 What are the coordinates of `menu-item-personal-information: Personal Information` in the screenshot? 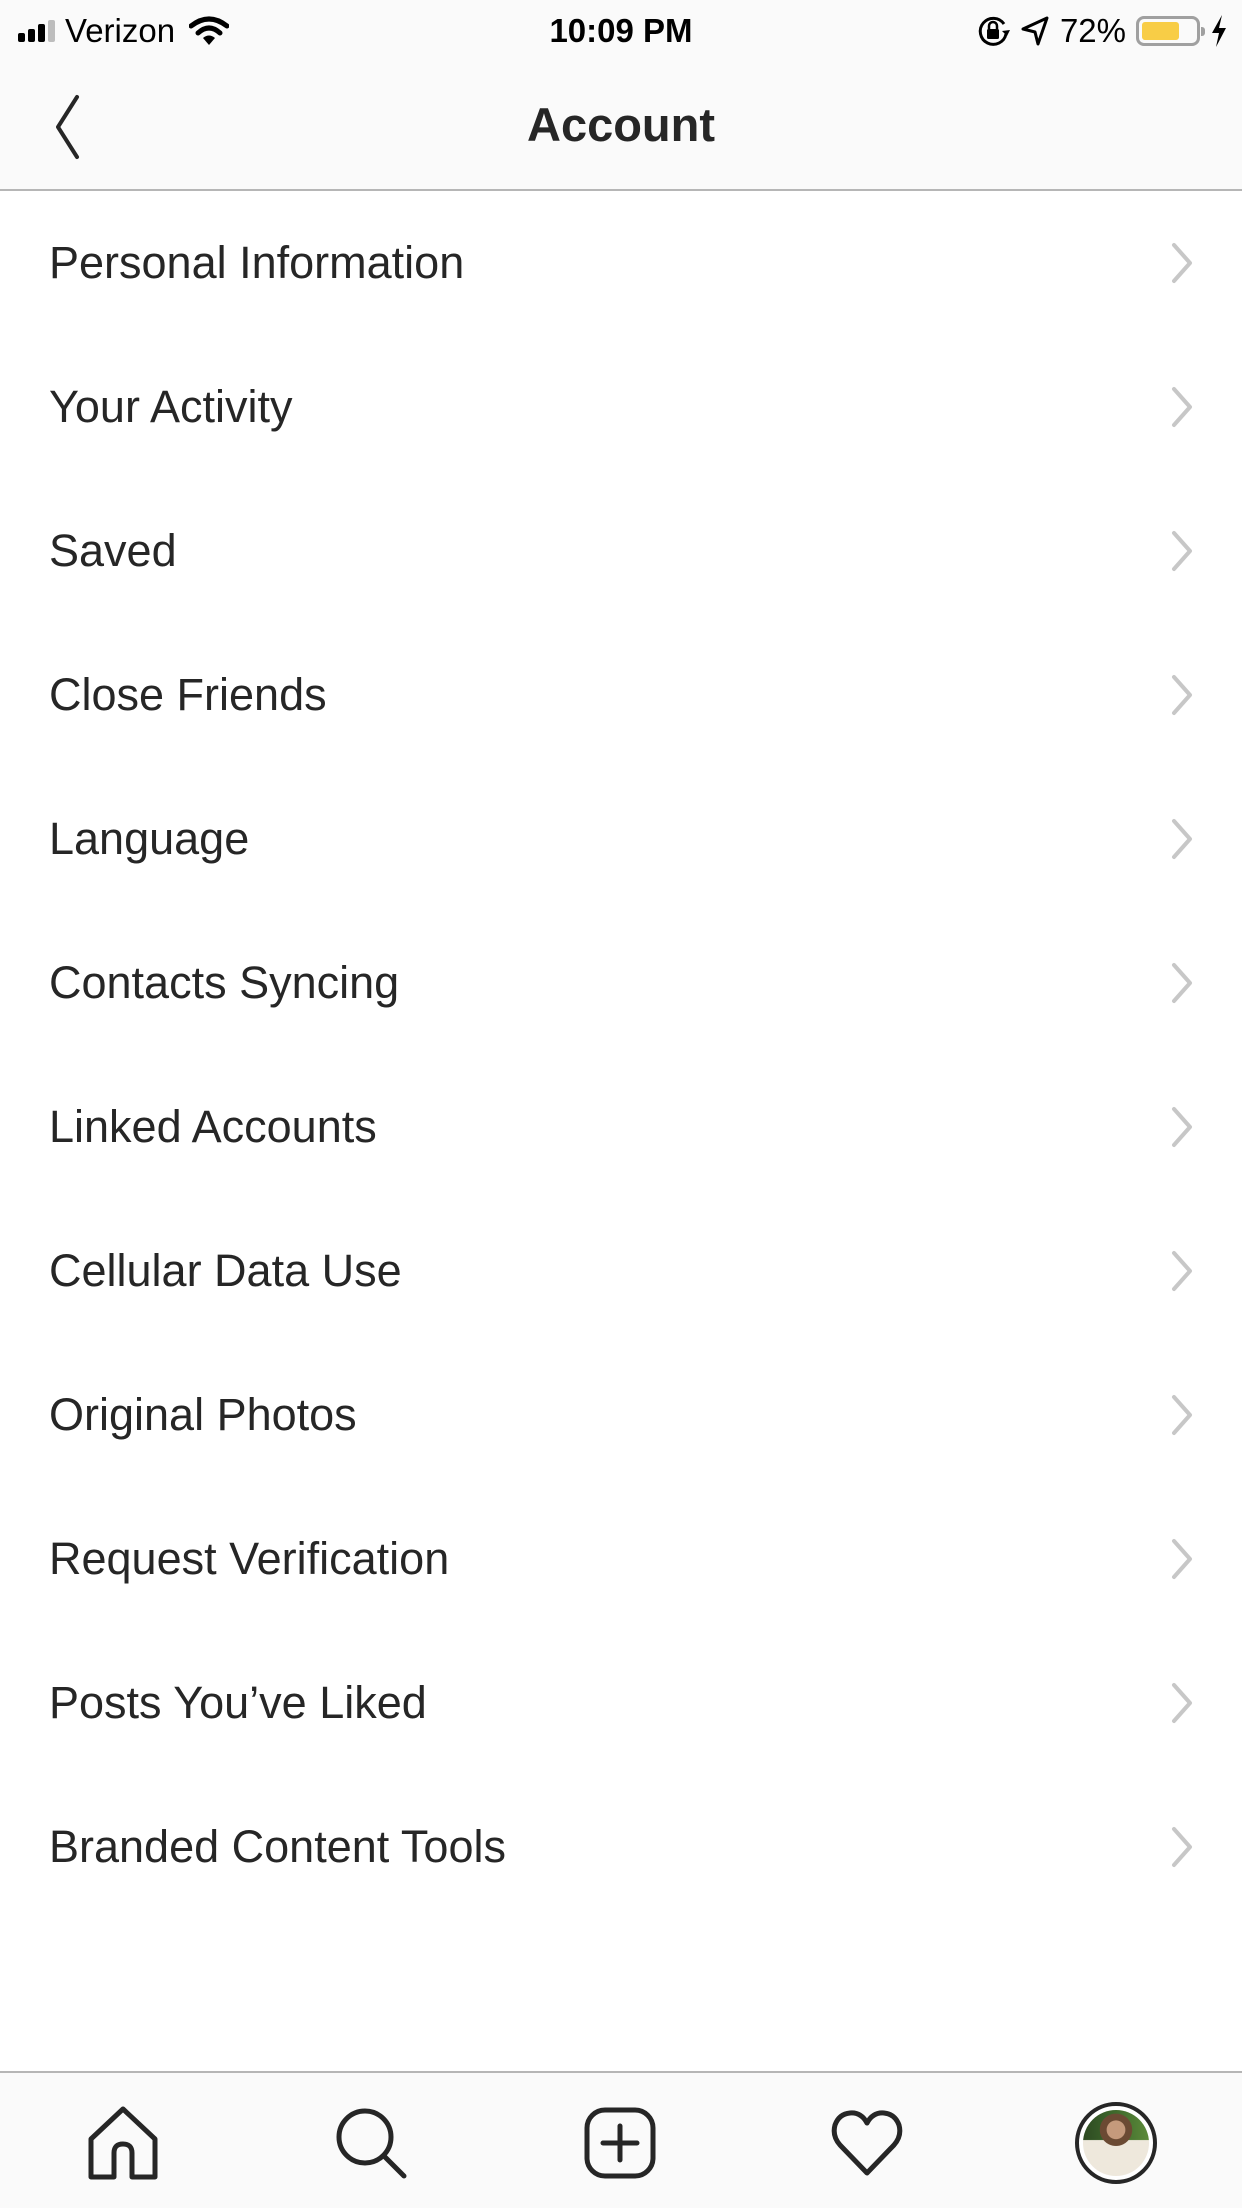 It's located at (621, 263).